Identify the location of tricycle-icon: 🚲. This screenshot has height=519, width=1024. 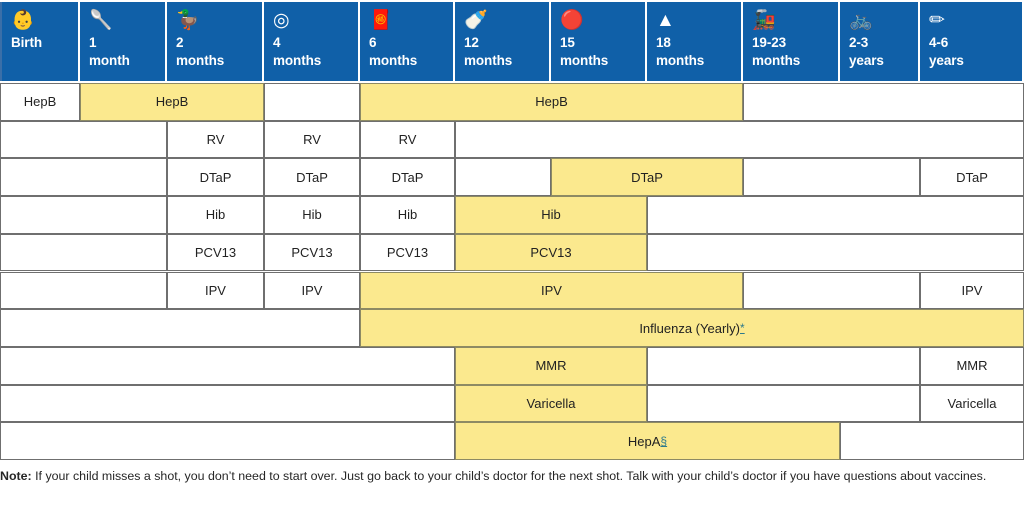
(861, 20).